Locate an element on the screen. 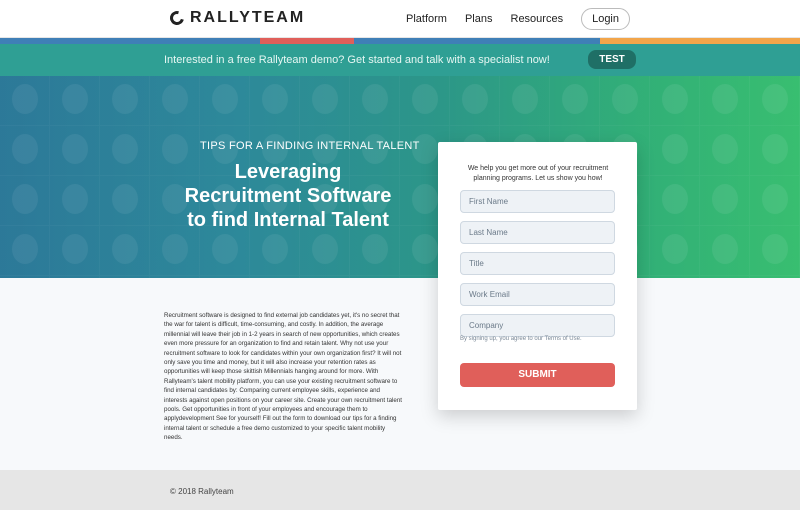 The width and height of the screenshot is (800, 510). logo-mark-icon is located at coordinates (177, 18).